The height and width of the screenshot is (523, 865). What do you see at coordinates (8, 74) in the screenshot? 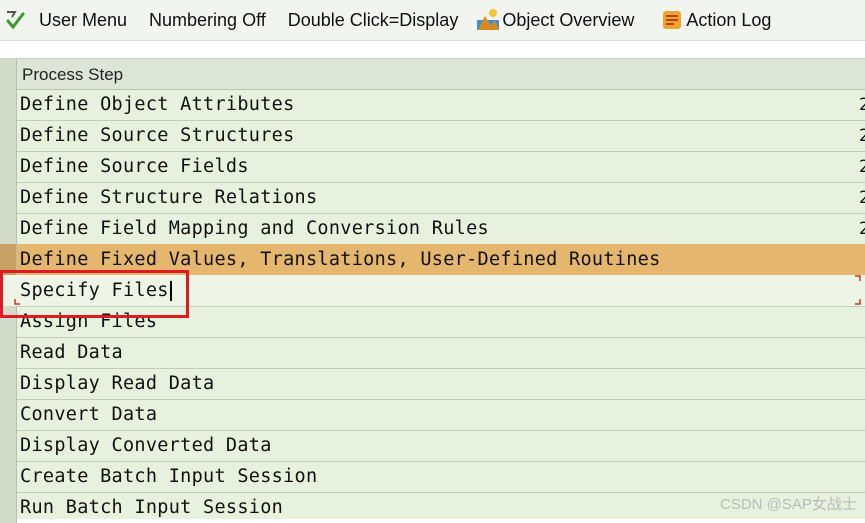
I see `header-select-cell` at bounding box center [8, 74].